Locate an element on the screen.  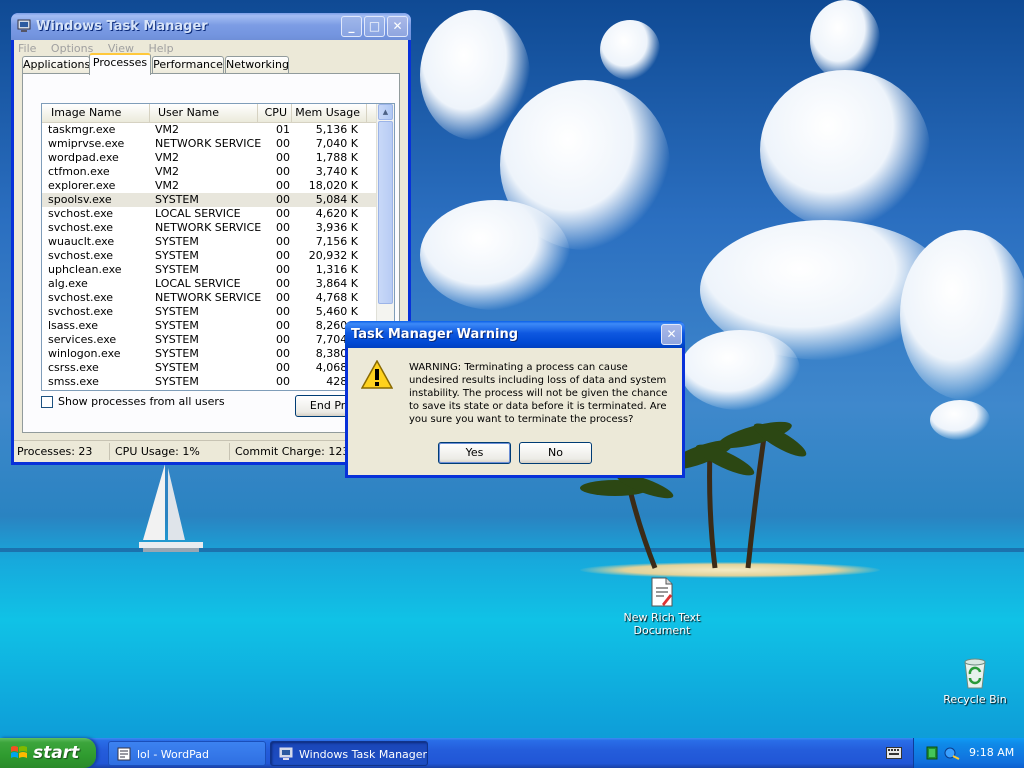
table-row: wmiprvse.exe NETWORK SERVICE 00 7,040 K is located at coordinates (209, 144).